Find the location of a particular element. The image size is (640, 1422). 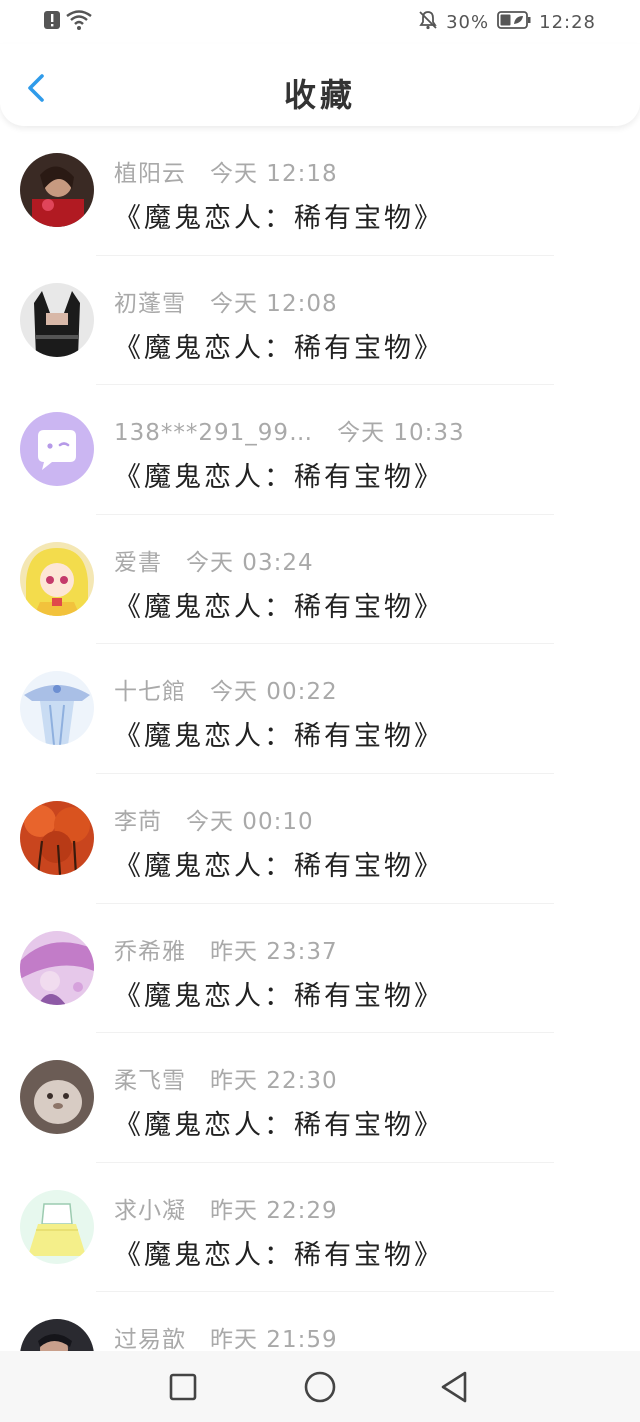

user-name: 初蓬雪 is located at coordinates (150, 303).